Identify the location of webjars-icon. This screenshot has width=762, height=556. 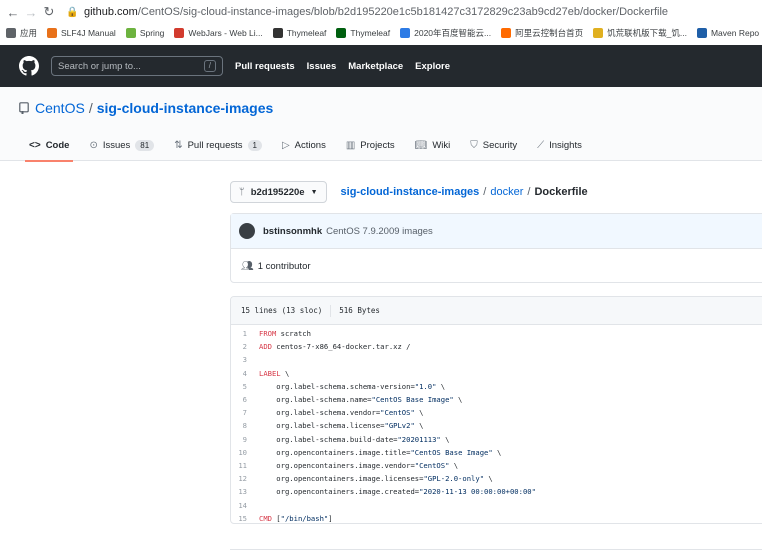
(179, 33).